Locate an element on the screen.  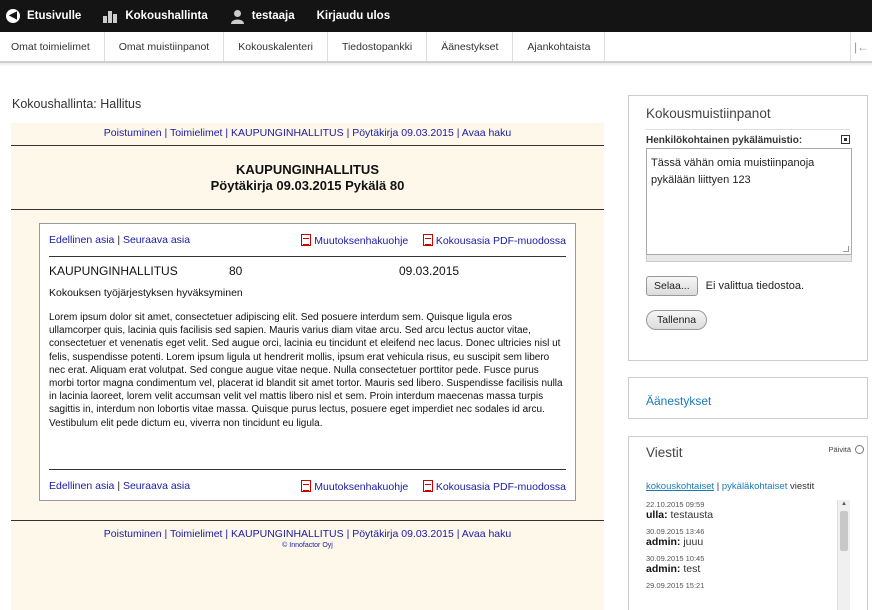
agenda-item-subject: Kokouksen työjärjestyksen hyväksyminen is located at coordinates (146, 293).